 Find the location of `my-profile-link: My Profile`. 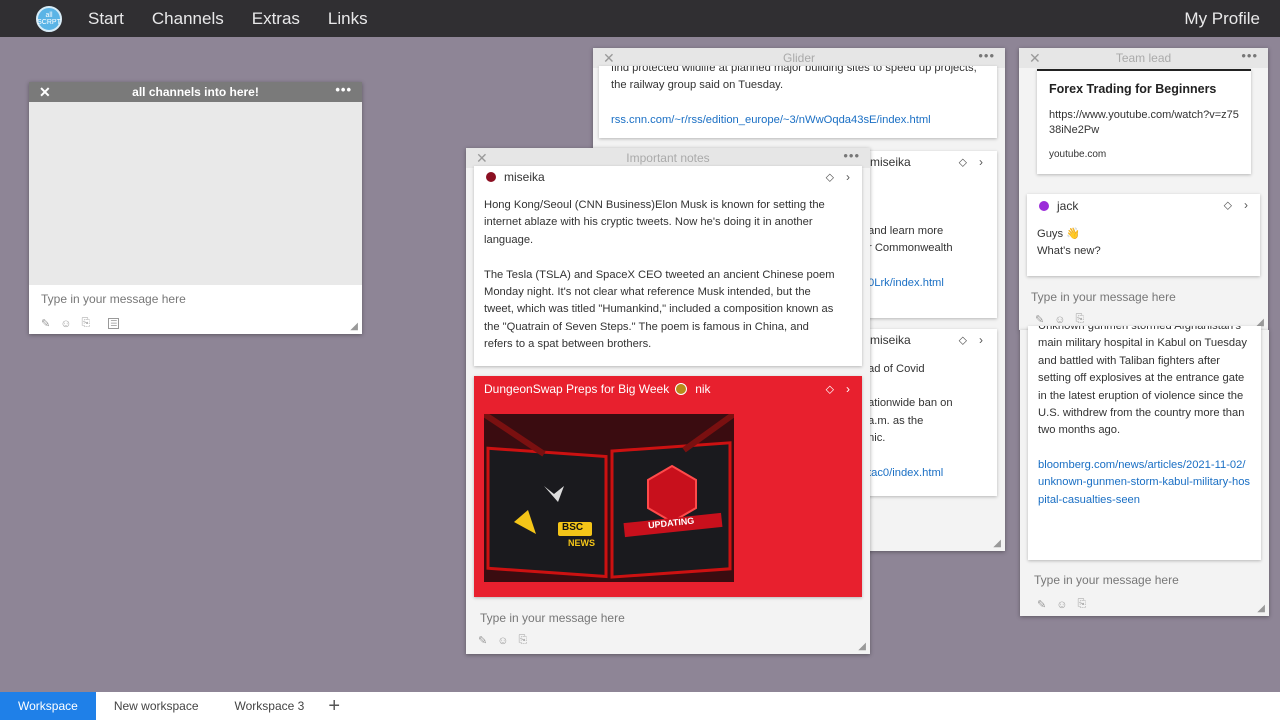

my-profile-link: My Profile is located at coordinates (1222, 19).